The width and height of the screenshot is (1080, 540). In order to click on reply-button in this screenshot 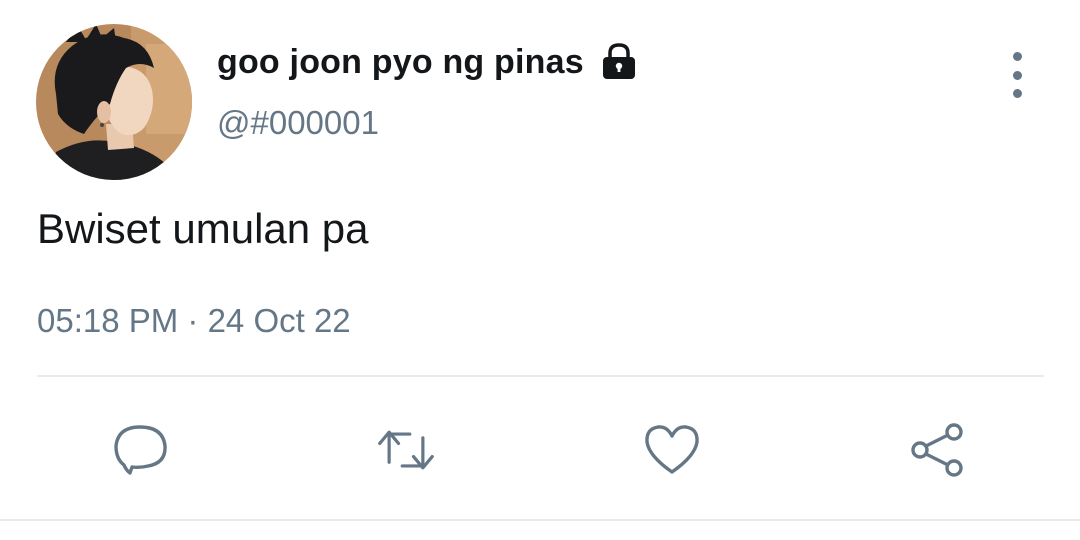, I will do `click(141, 450)`.